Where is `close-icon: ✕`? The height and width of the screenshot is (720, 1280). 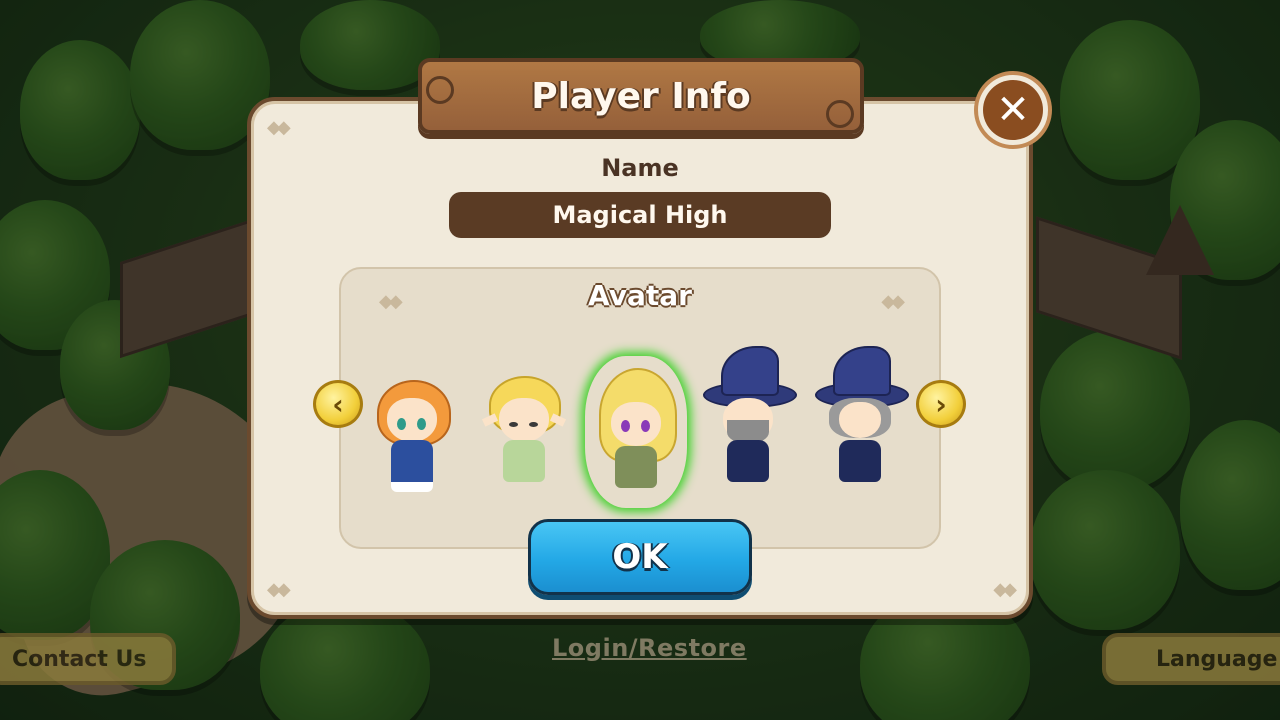 close-icon: ✕ is located at coordinates (1013, 110).